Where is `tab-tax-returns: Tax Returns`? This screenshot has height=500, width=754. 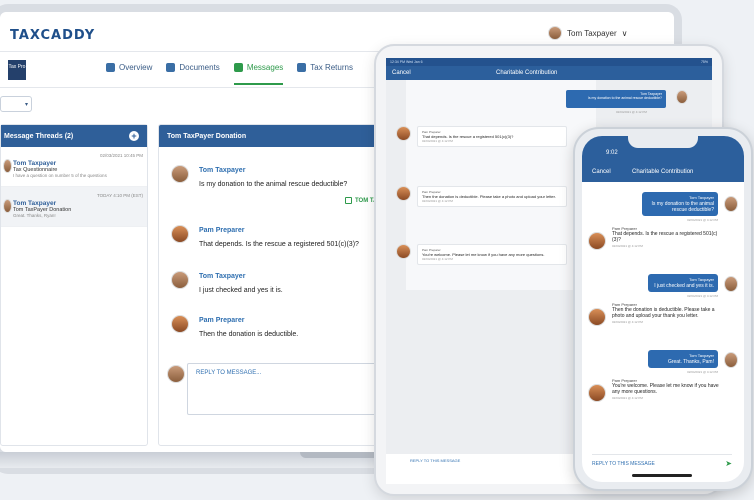 tab-tax-returns: Tax Returns is located at coordinates (325, 67).